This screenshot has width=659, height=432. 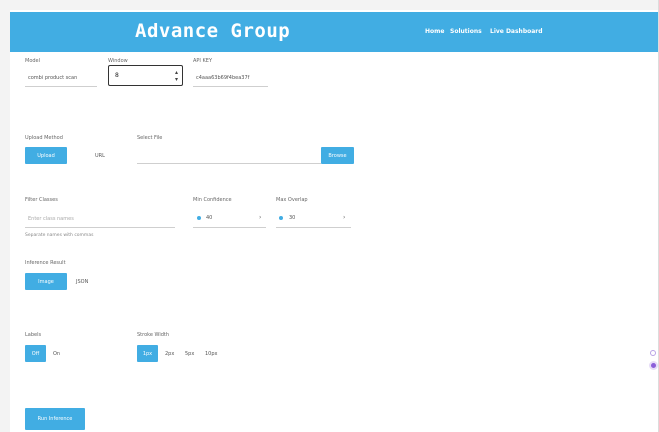 What do you see at coordinates (229, 163) in the screenshot?
I see `file-path-input` at bounding box center [229, 163].